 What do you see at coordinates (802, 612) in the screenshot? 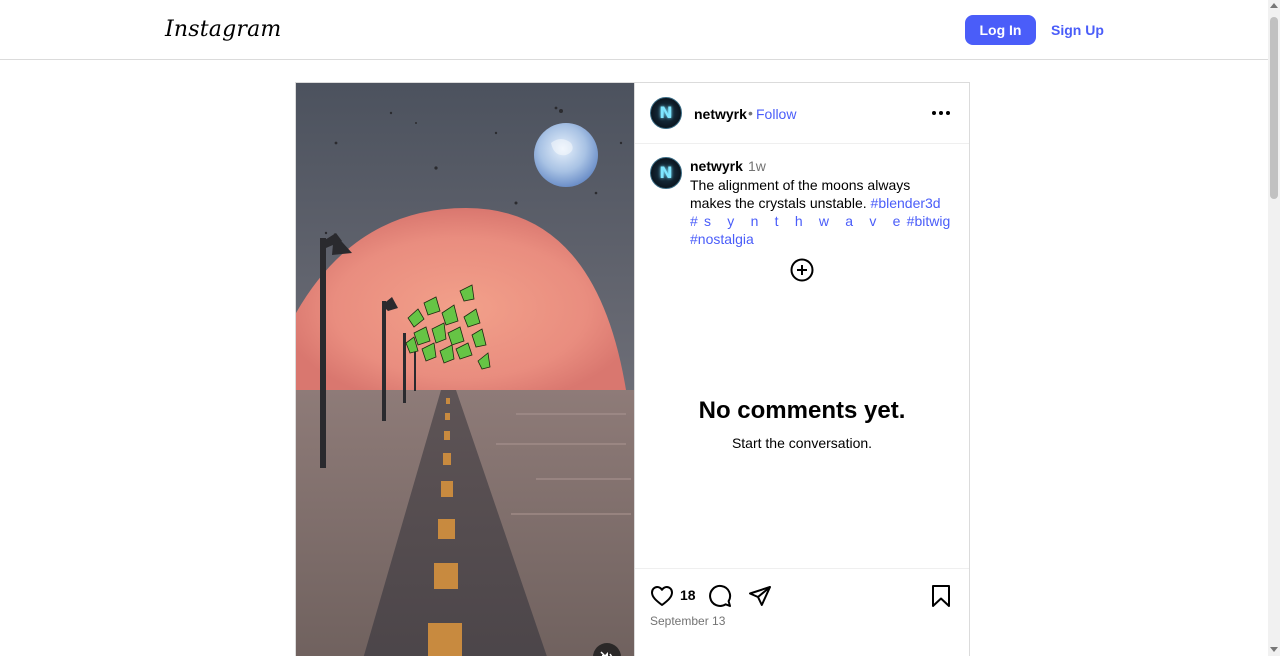
I see `post-actions-bar: 18 September 13` at bounding box center [802, 612].